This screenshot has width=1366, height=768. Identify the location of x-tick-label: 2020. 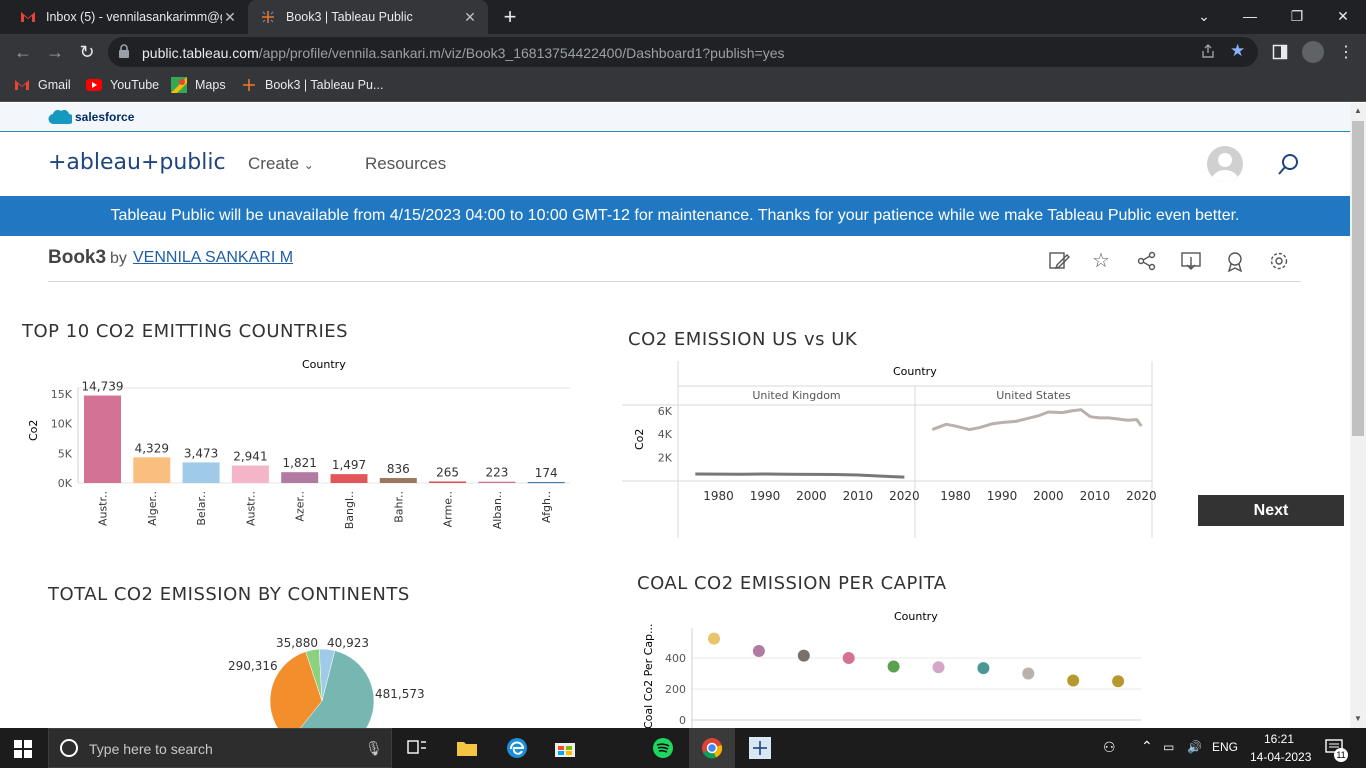
(1141, 496).